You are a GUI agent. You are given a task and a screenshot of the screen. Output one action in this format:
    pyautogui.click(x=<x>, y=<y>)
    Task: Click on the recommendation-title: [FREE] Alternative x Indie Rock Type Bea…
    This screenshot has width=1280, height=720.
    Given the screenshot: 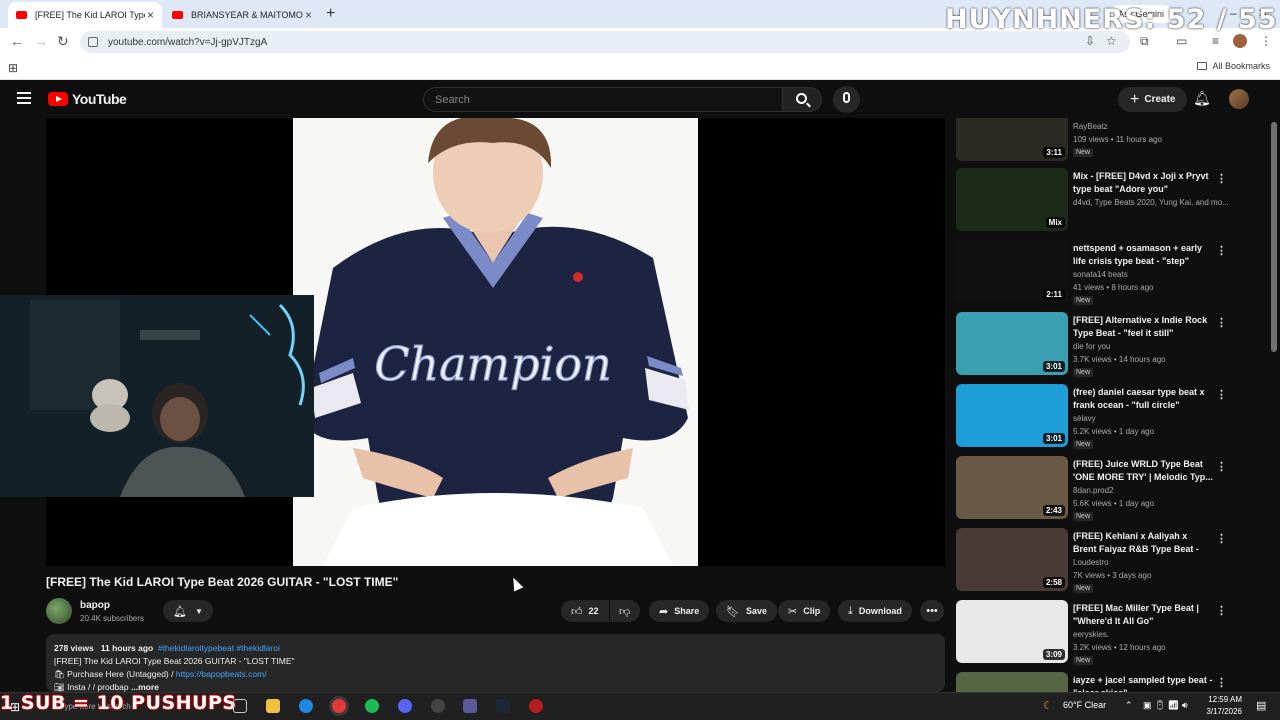 What is the action you would take?
    pyautogui.click(x=1143, y=327)
    